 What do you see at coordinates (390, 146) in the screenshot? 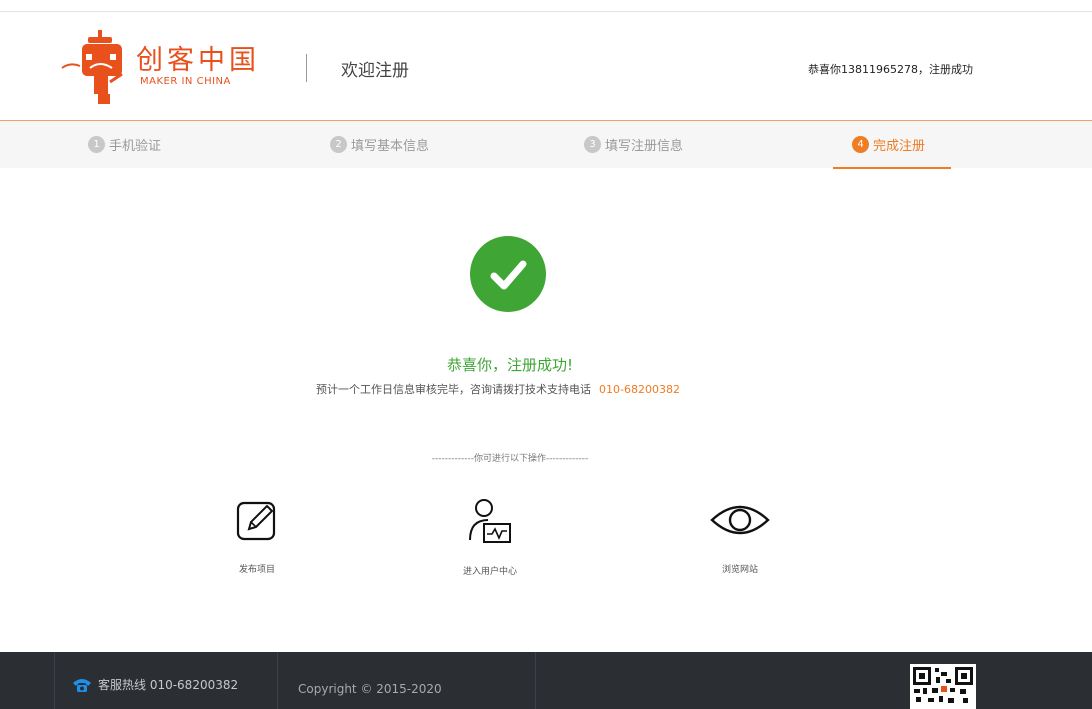
I see `step-label: 填写基本信息` at bounding box center [390, 146].